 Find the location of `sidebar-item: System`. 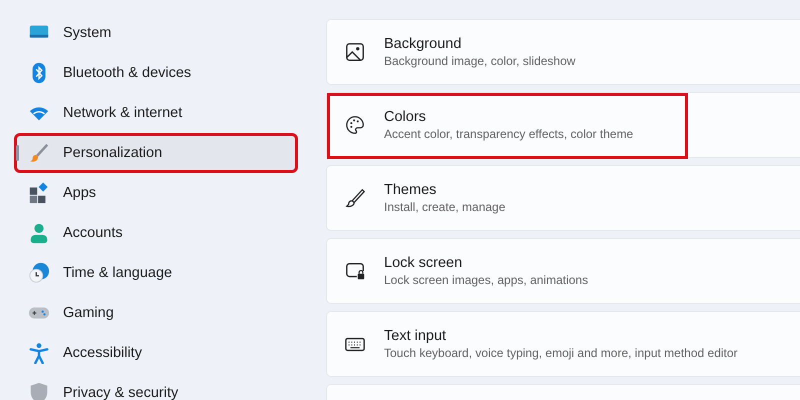

sidebar-item: System is located at coordinates (156, 33).